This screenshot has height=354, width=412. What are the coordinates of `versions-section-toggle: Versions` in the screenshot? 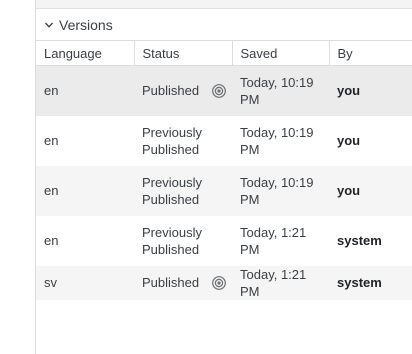 It's located at (224, 24).